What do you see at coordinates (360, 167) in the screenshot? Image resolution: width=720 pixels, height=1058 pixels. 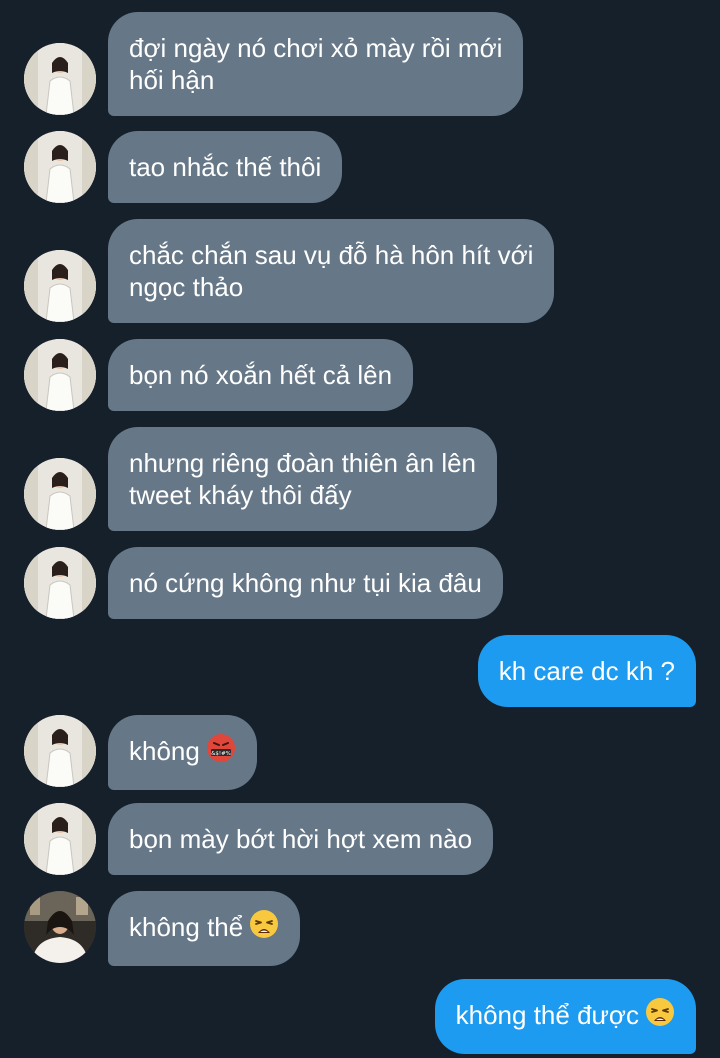 I see `message-row: tao nhắc thế thôi` at bounding box center [360, 167].